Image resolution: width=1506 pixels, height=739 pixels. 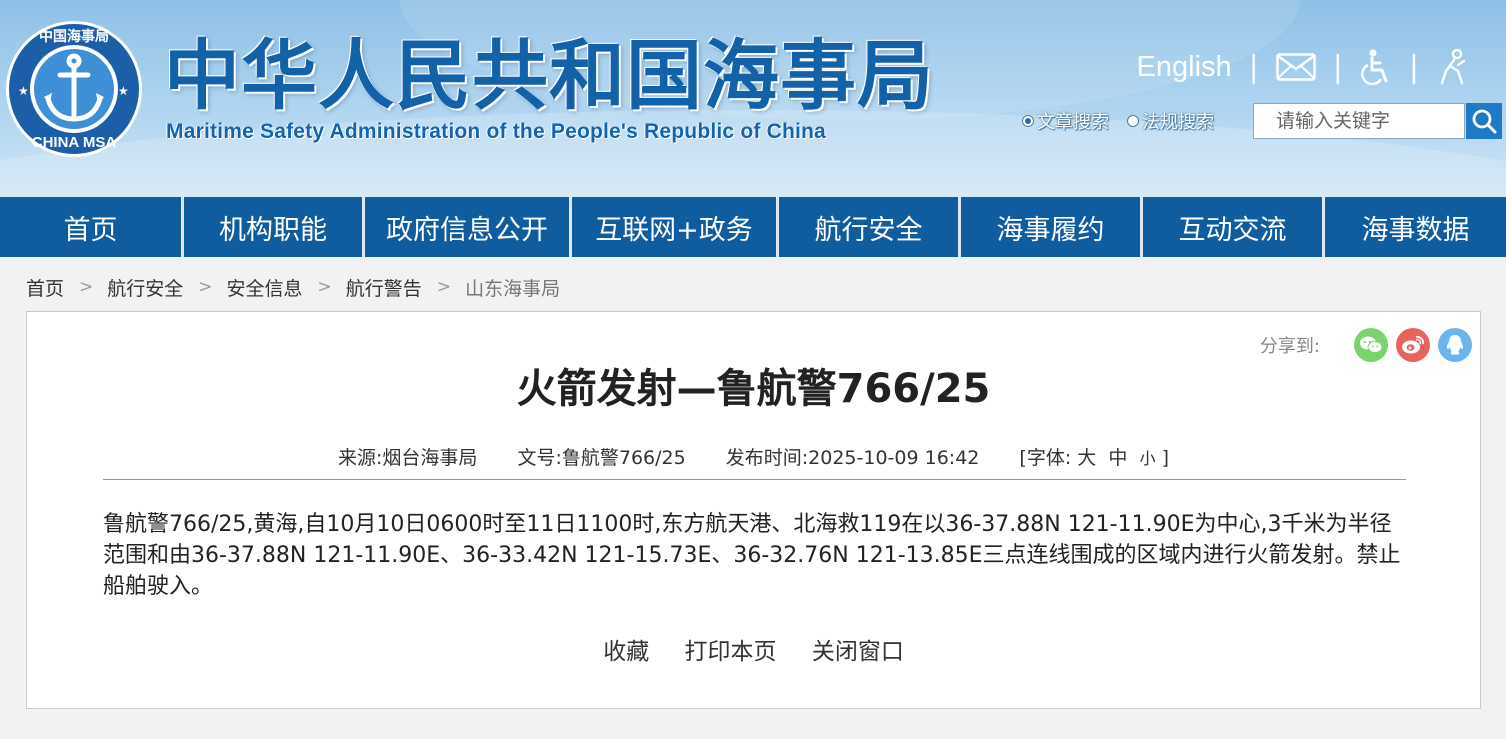 What do you see at coordinates (1028, 121) in the screenshot?
I see `radio-checked-icon` at bounding box center [1028, 121].